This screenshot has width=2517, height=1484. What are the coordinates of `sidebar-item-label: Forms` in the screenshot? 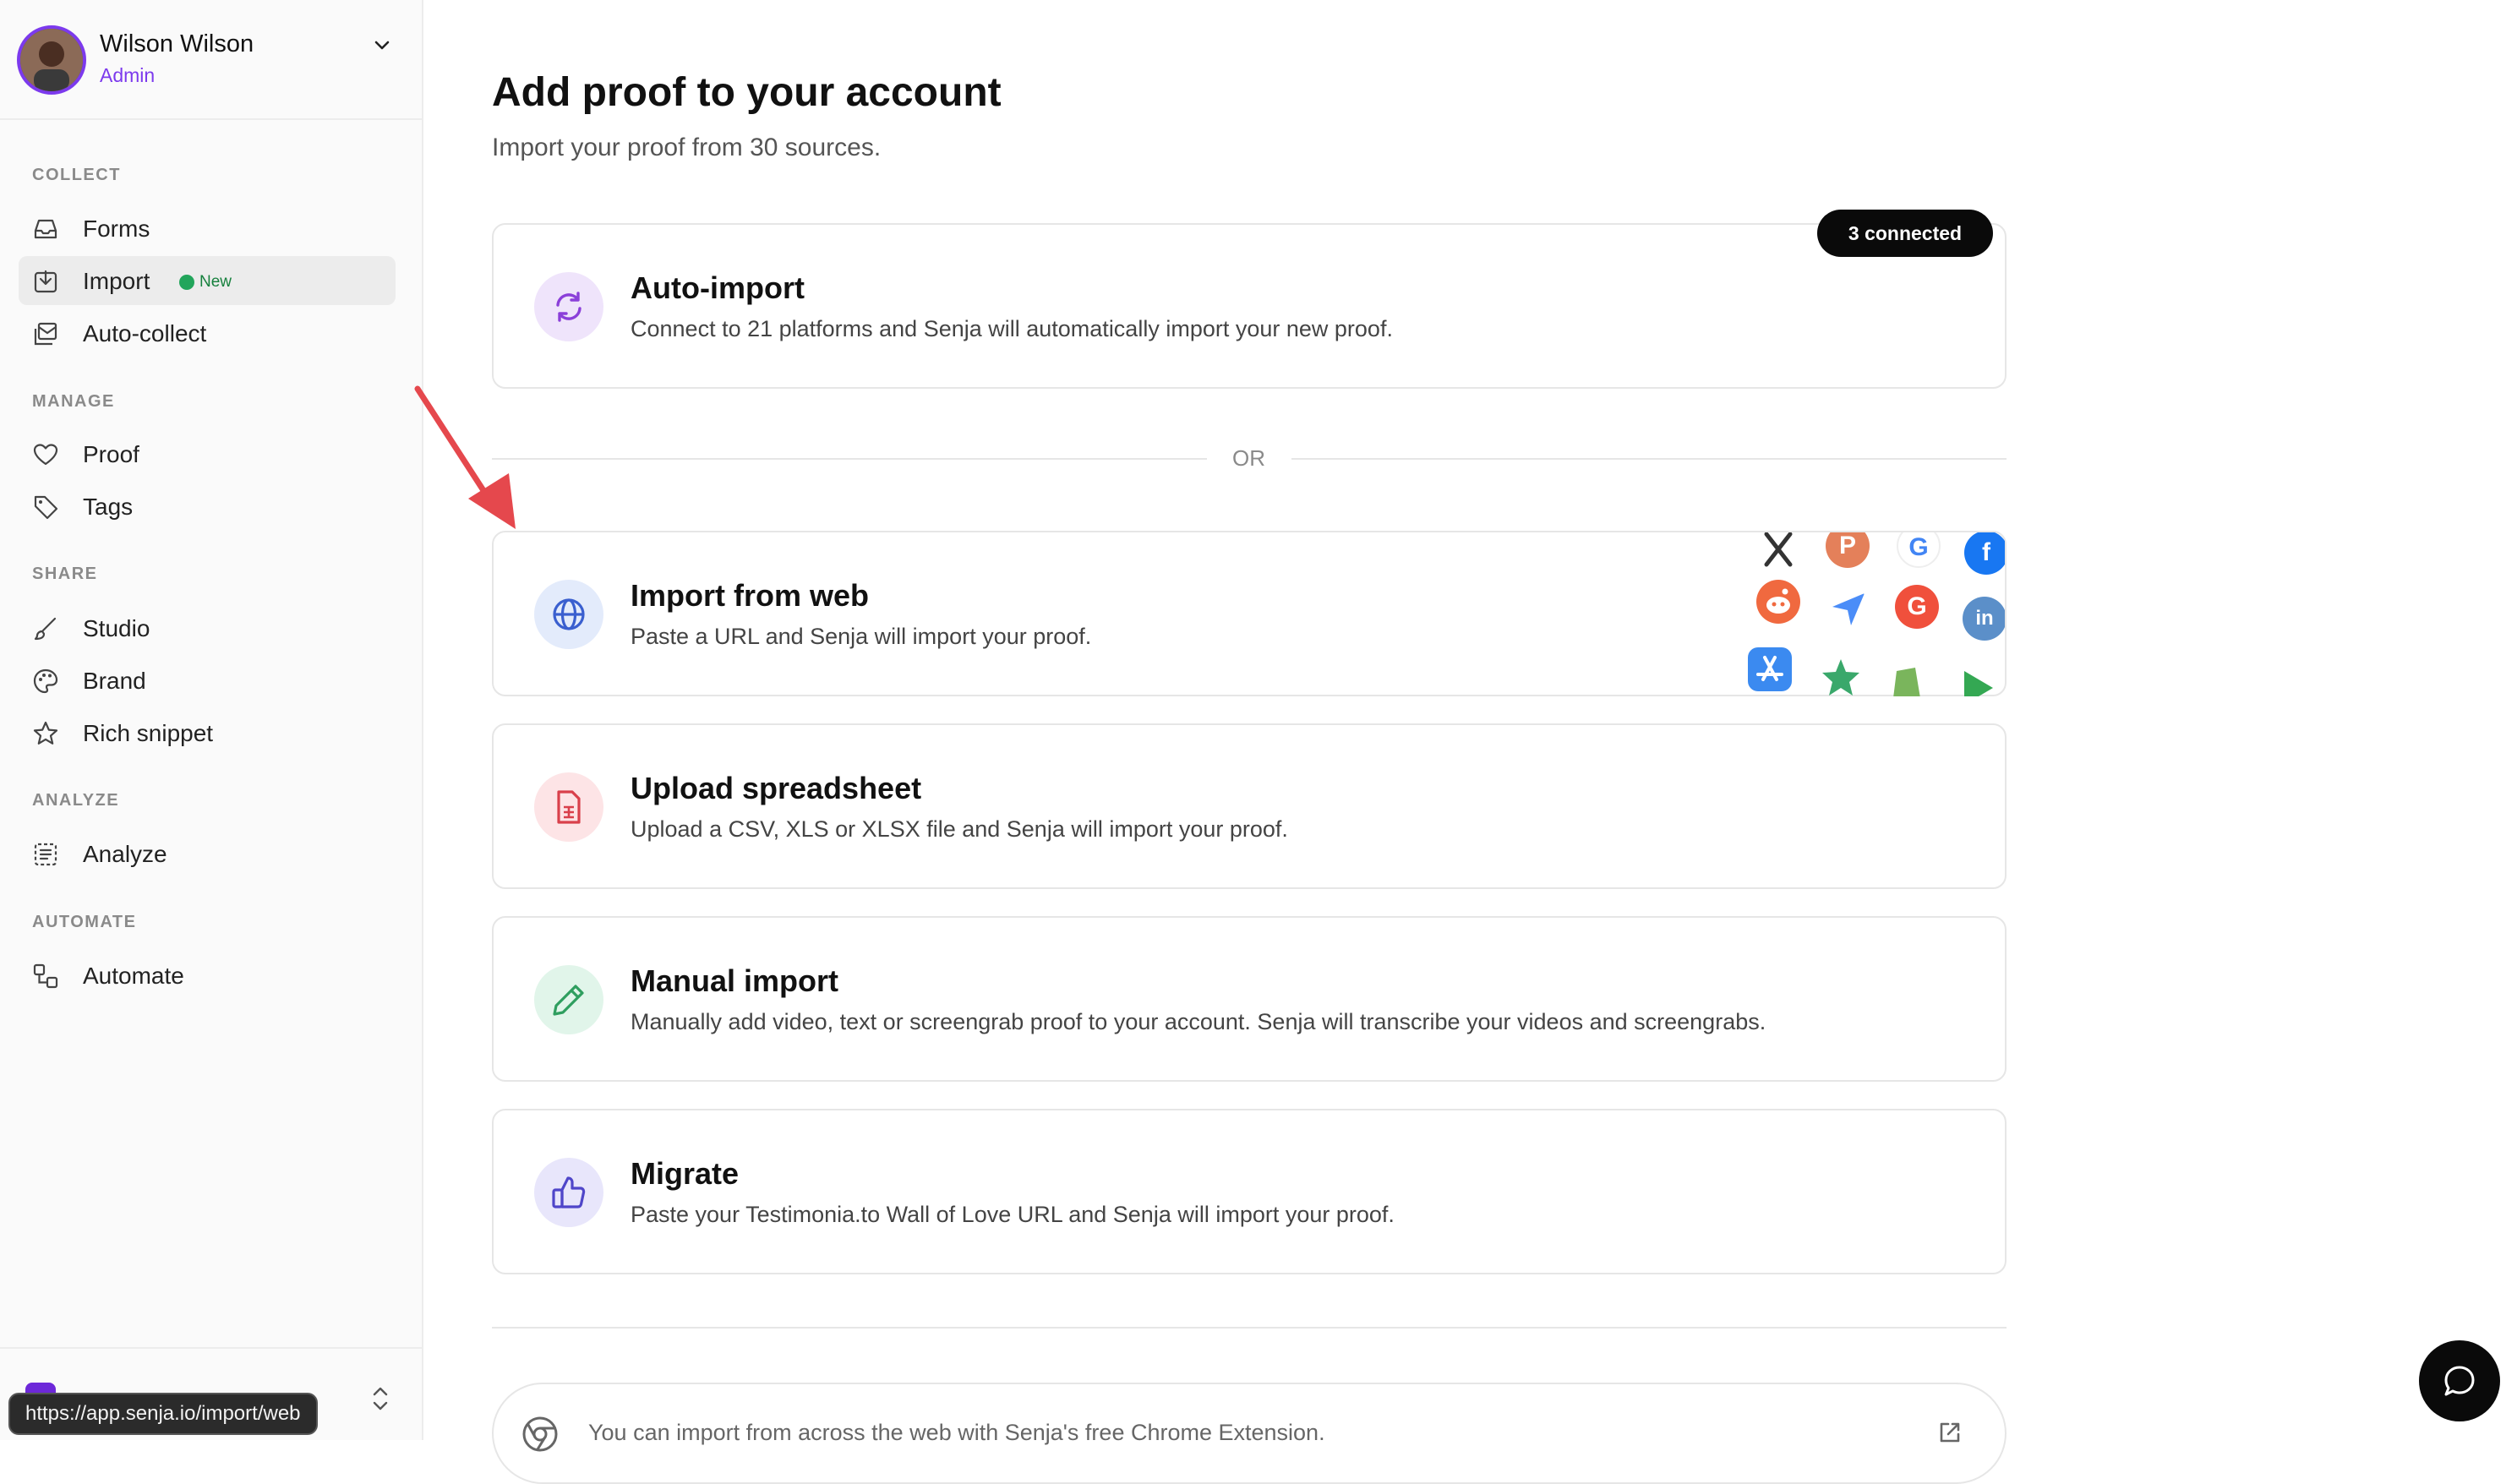 It's located at (116, 229).